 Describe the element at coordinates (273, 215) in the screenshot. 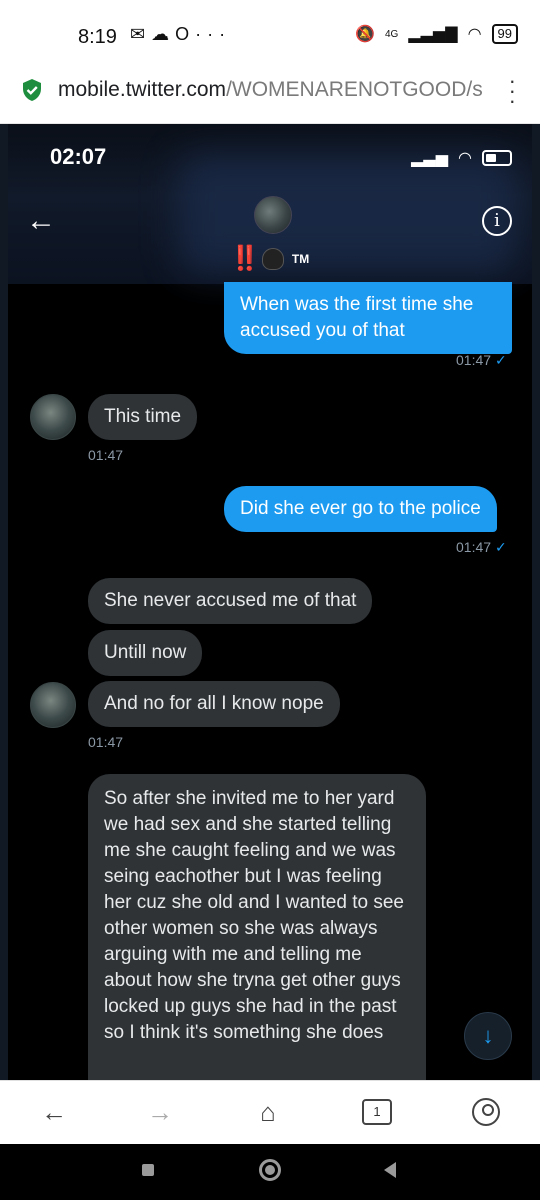

I see `header-avatar` at that location.